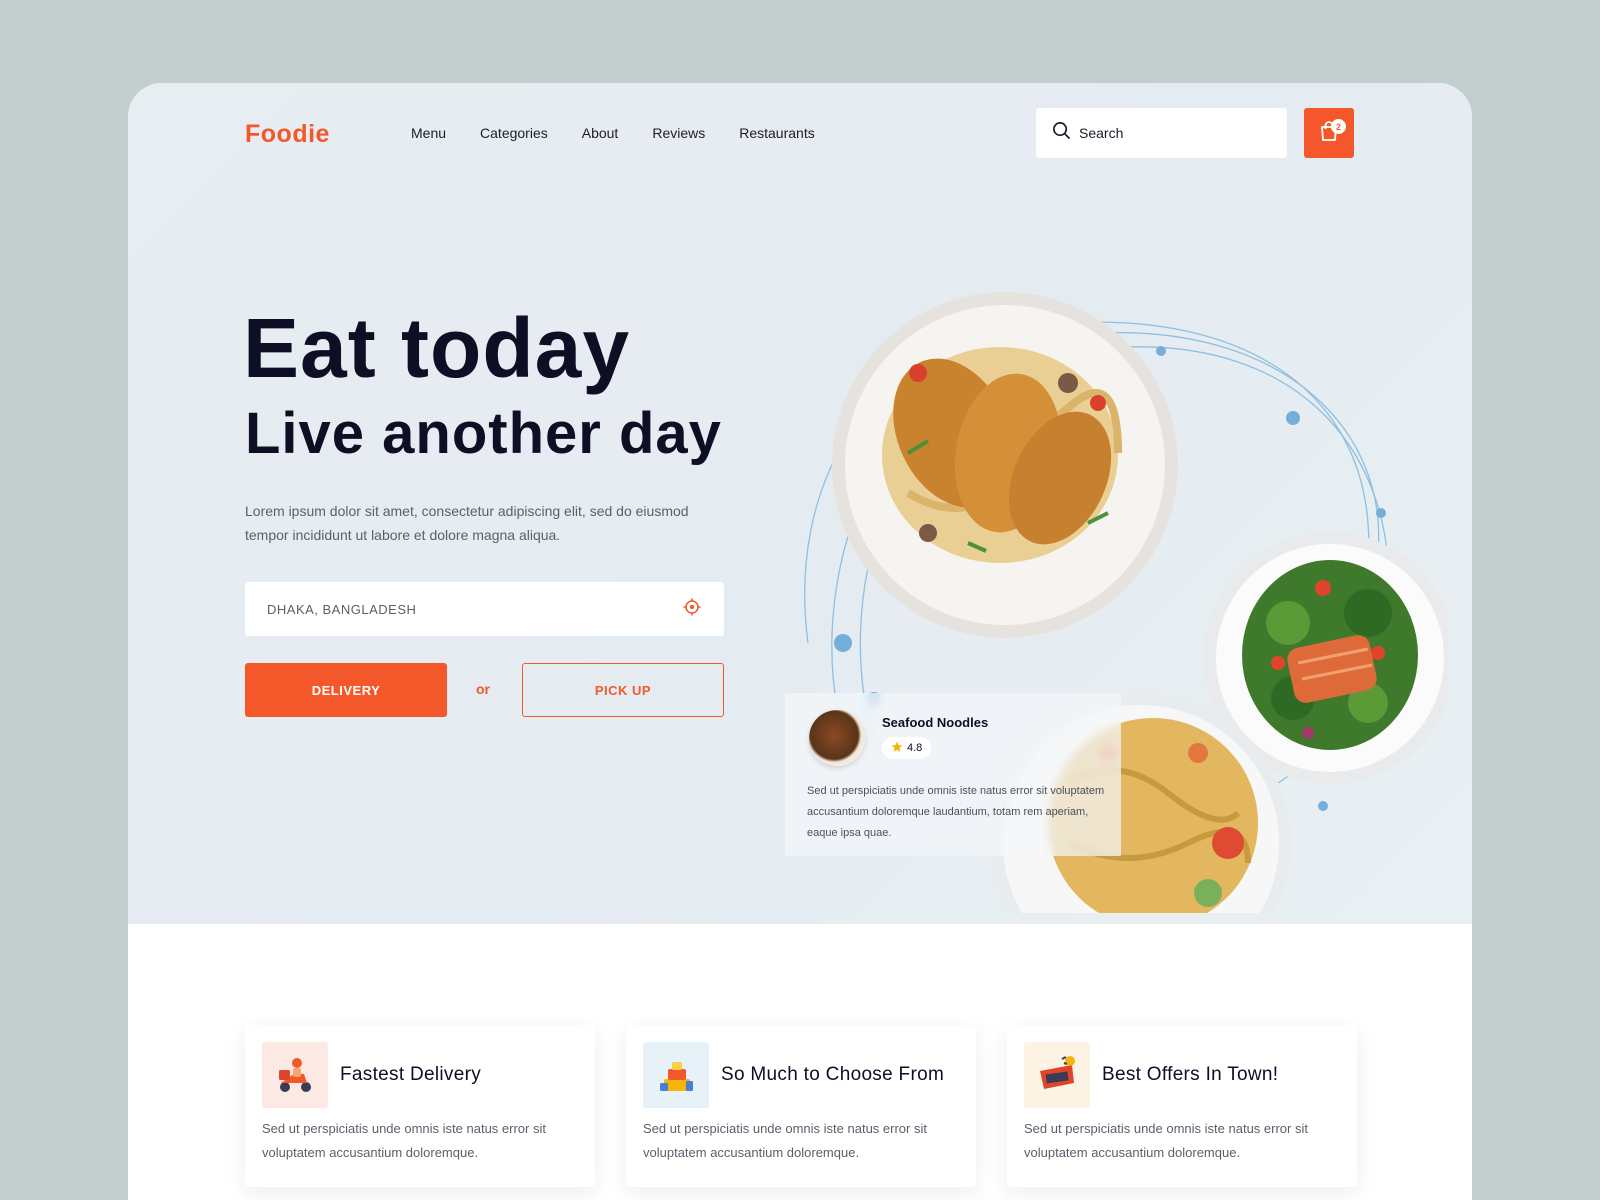  I want to click on nav-categories: Categories, so click(514, 133).